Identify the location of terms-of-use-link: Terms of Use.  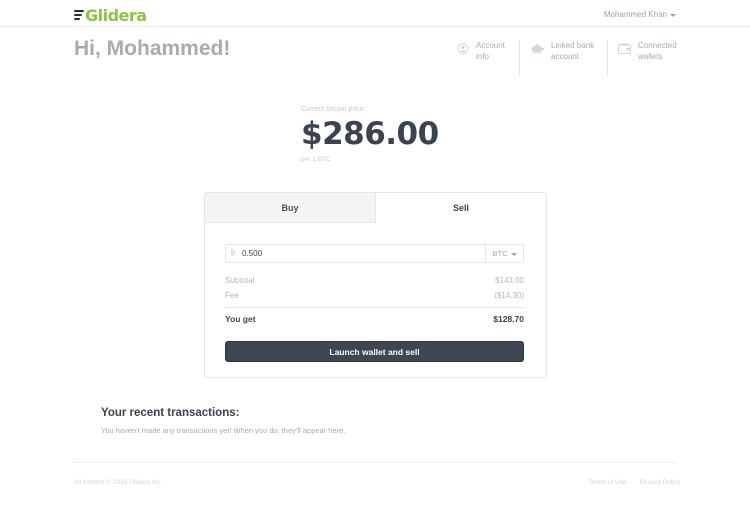
(607, 482).